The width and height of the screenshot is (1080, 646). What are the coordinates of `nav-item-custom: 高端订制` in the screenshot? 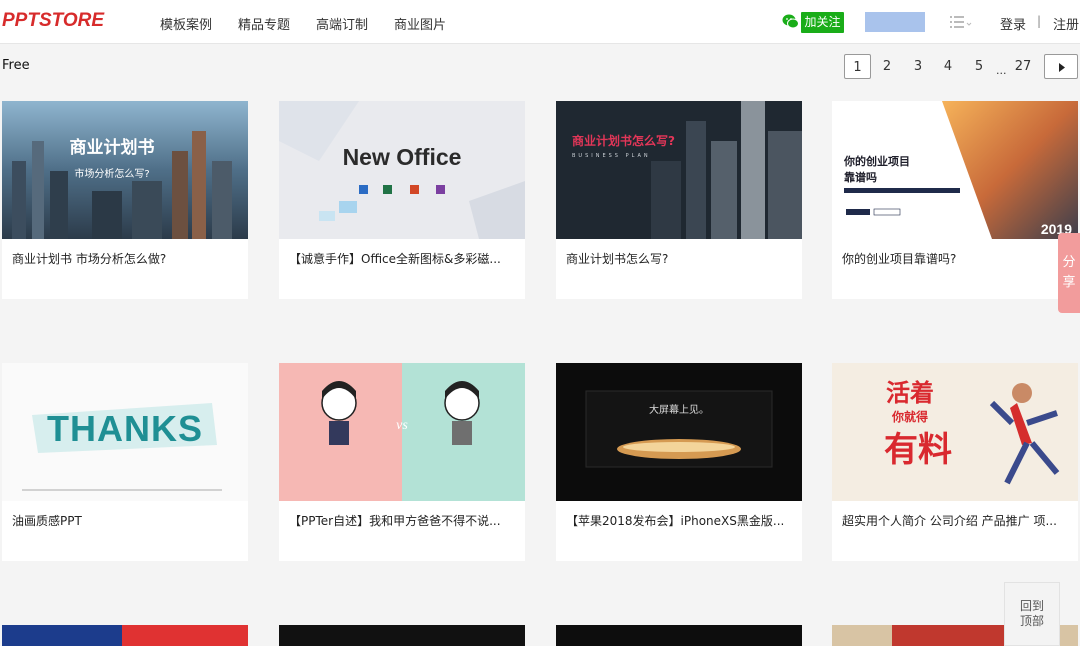 It's located at (342, 23).